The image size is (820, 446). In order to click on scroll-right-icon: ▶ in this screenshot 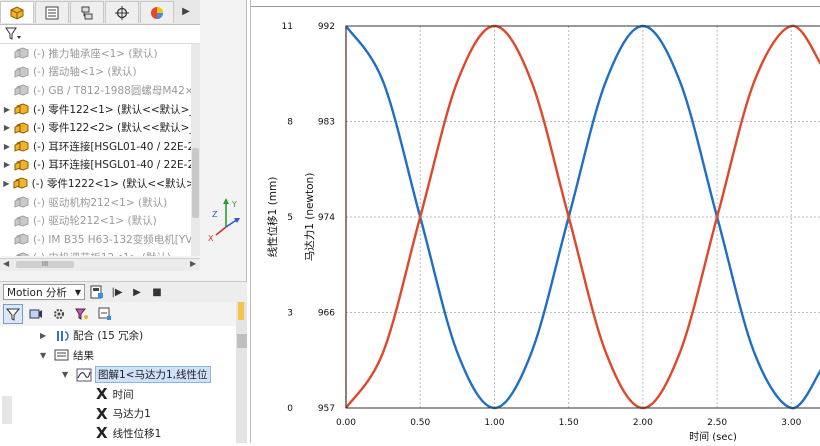, I will do `click(193, 263)`.